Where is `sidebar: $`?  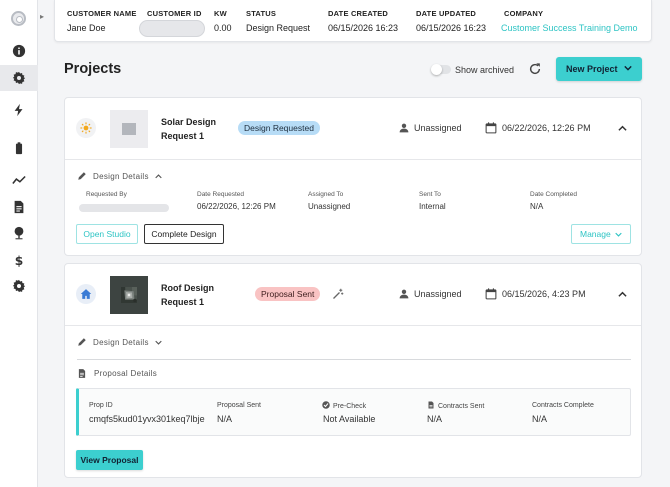 sidebar: $ is located at coordinates (19, 243).